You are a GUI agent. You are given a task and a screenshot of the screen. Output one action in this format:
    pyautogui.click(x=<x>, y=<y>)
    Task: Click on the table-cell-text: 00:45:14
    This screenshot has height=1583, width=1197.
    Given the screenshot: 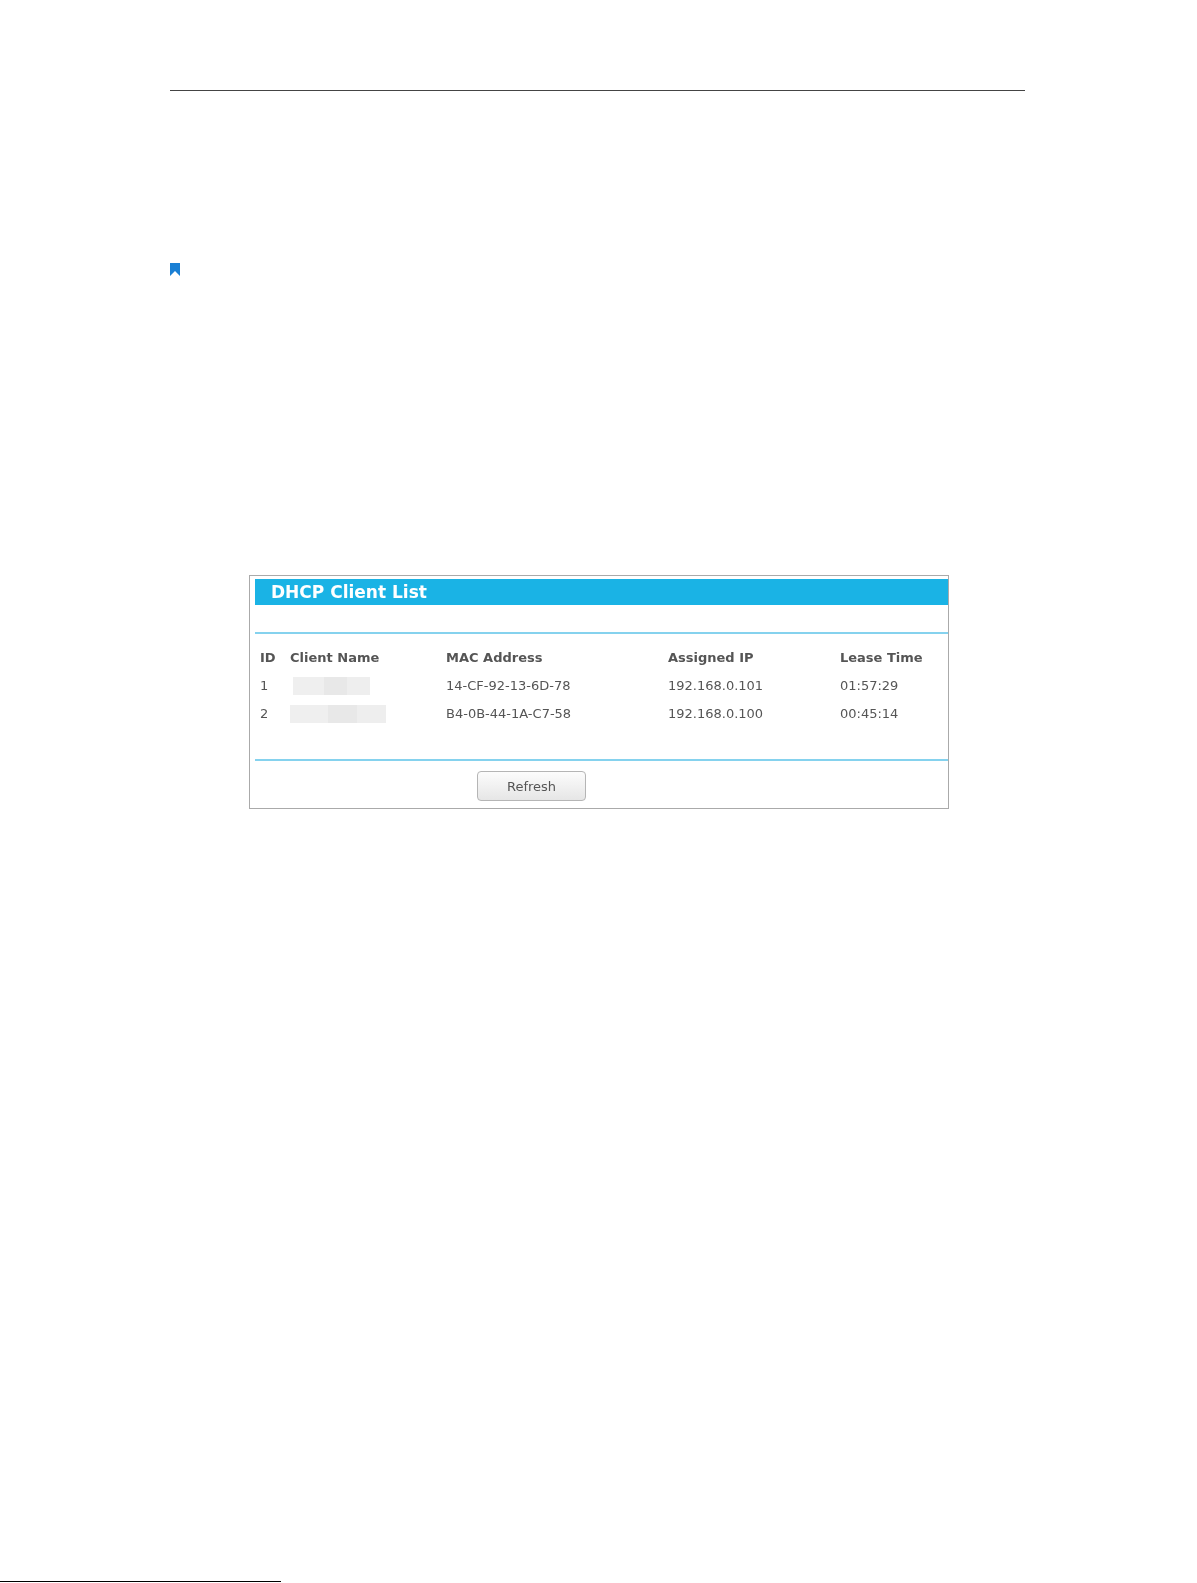 What is the action you would take?
    pyautogui.click(x=870, y=714)
    